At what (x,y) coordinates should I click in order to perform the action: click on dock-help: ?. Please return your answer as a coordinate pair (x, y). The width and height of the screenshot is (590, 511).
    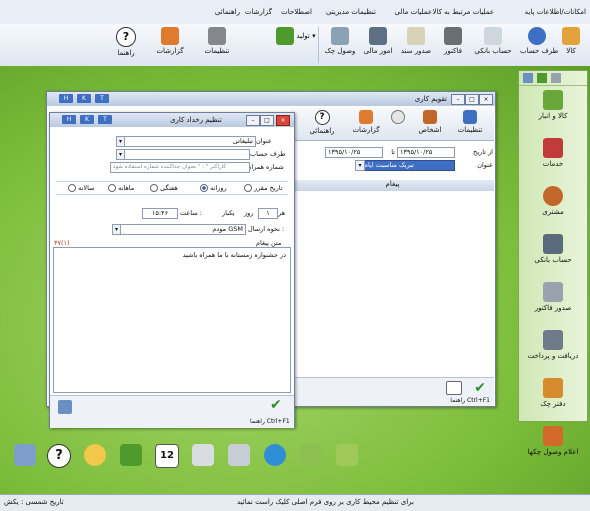
    Looking at the image, I should click on (59, 457).